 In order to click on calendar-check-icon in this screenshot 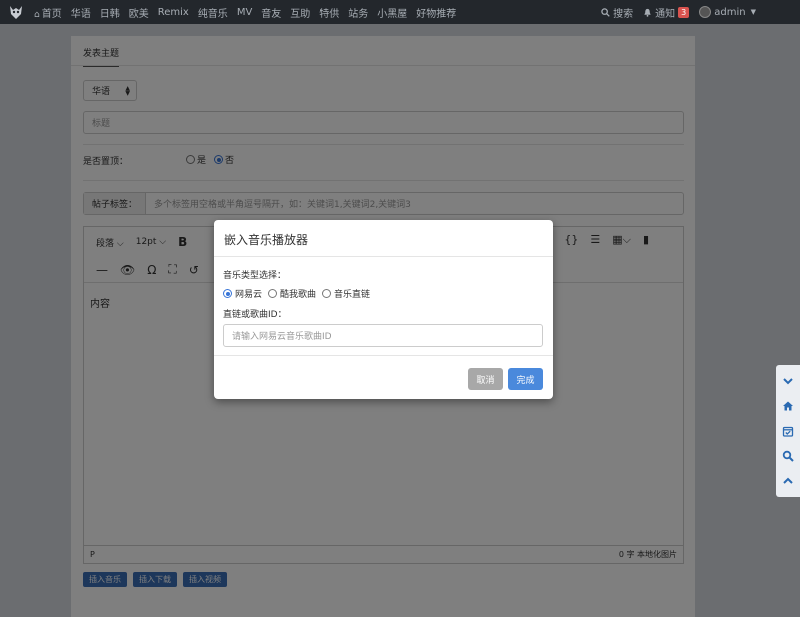, I will do `click(788, 431)`.